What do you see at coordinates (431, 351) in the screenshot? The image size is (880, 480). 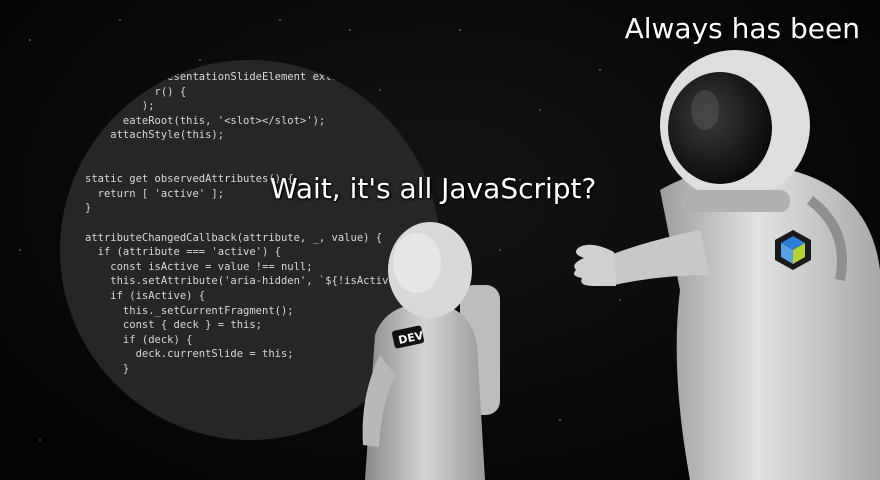 I see `astronaut-left: DEV` at bounding box center [431, 351].